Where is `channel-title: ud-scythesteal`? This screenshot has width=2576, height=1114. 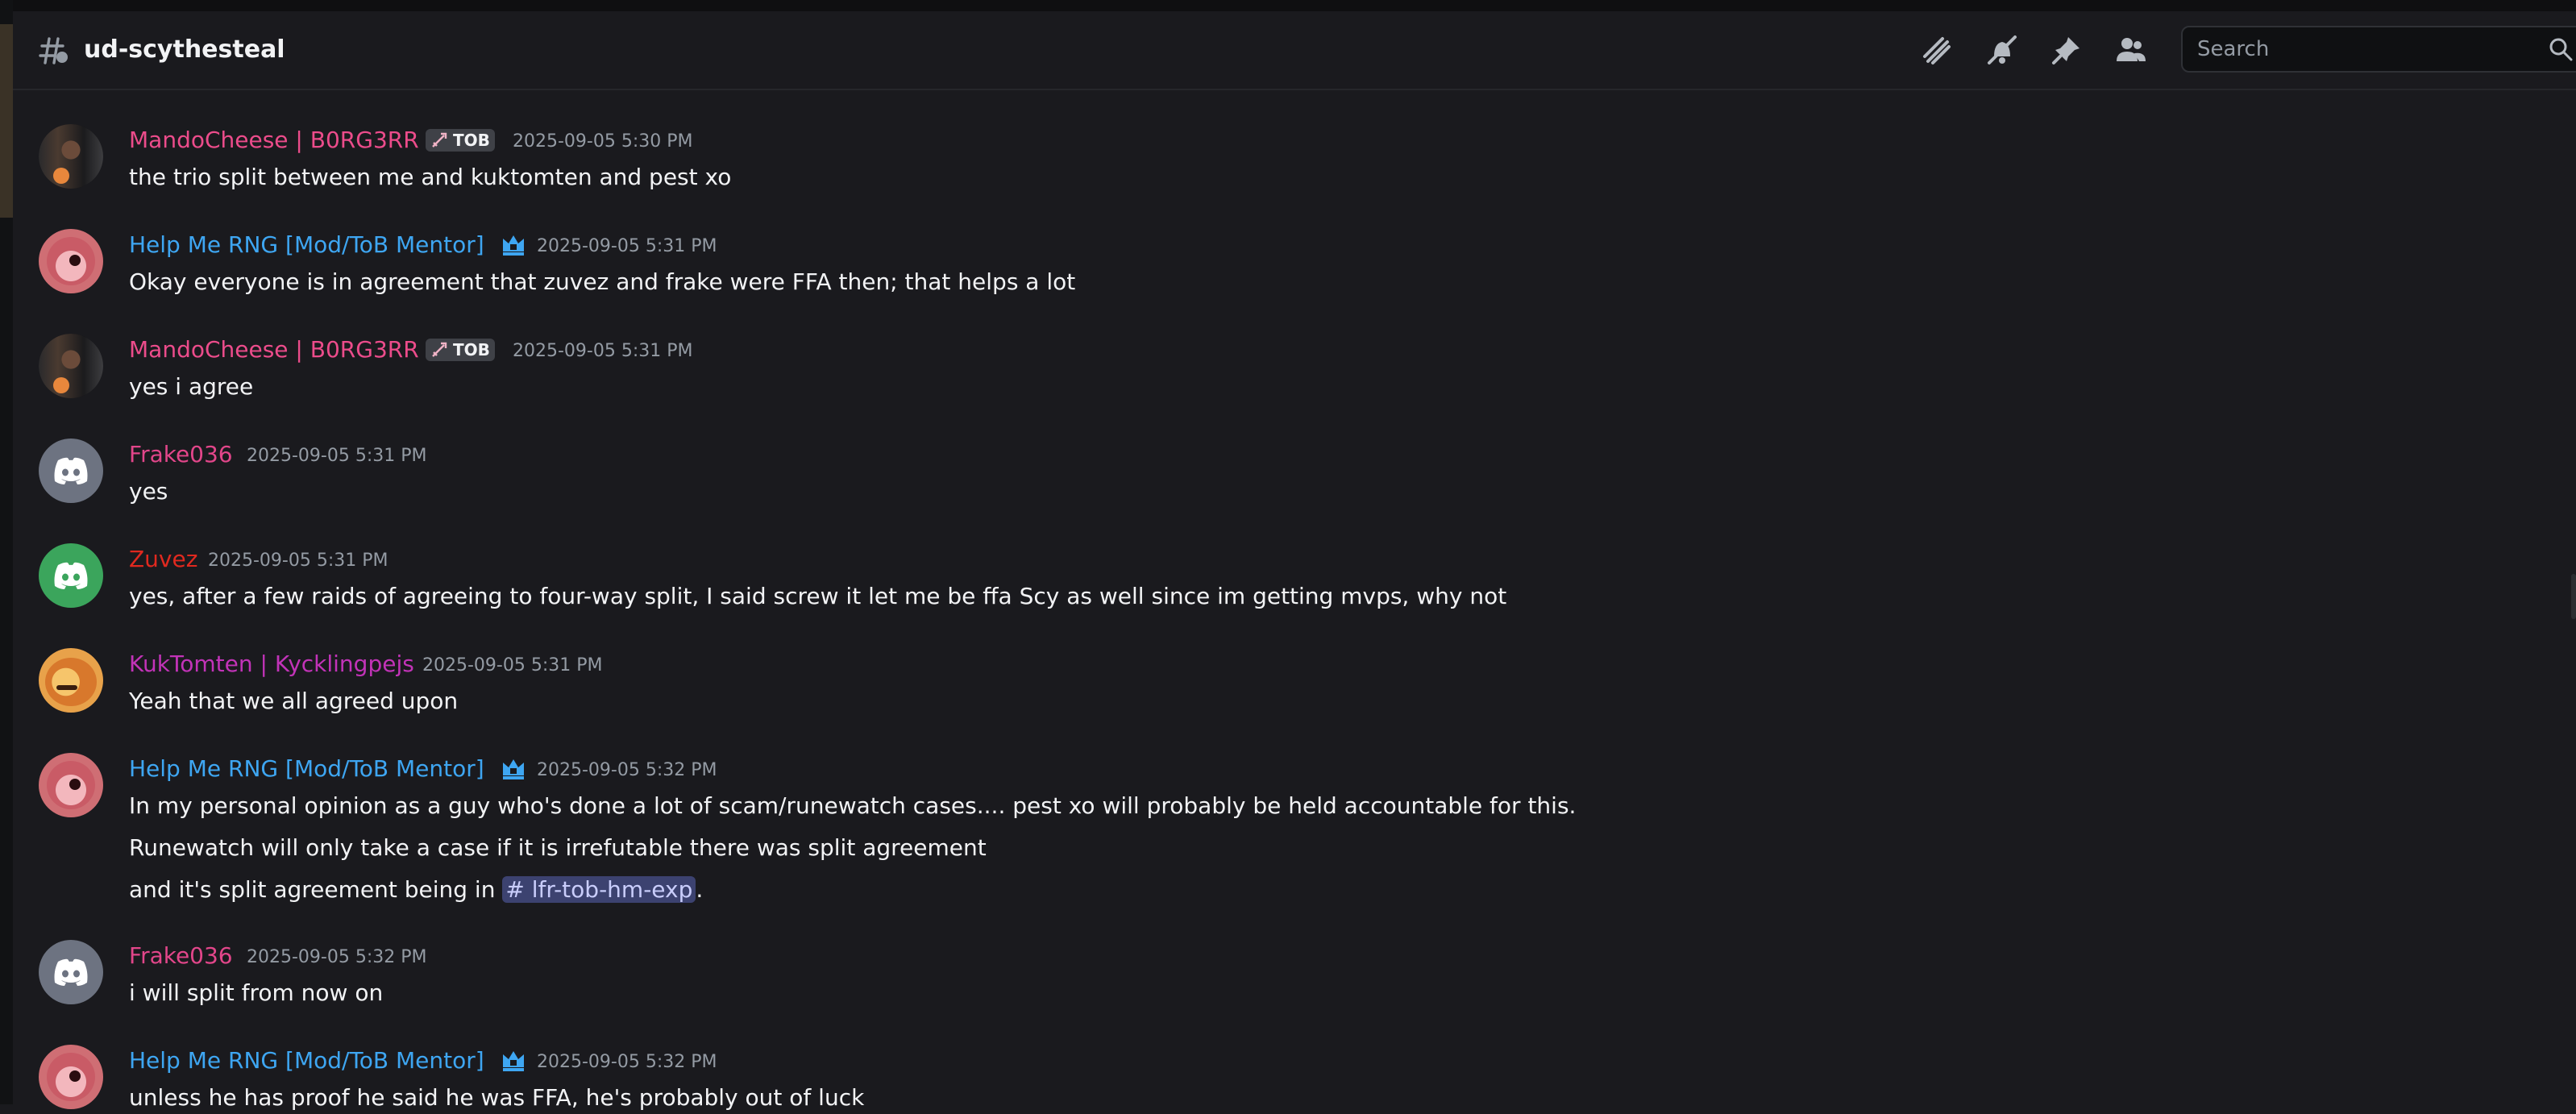 channel-title: ud-scythesteal is located at coordinates (184, 49).